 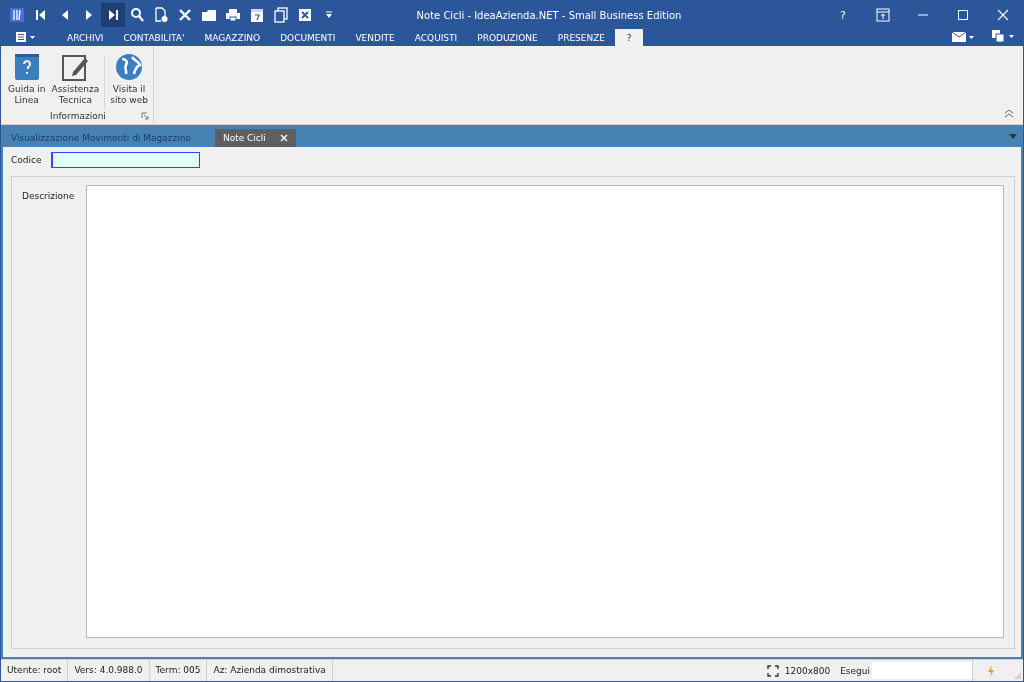 I want to click on status-text: Term: 005, so click(x=178, y=670).